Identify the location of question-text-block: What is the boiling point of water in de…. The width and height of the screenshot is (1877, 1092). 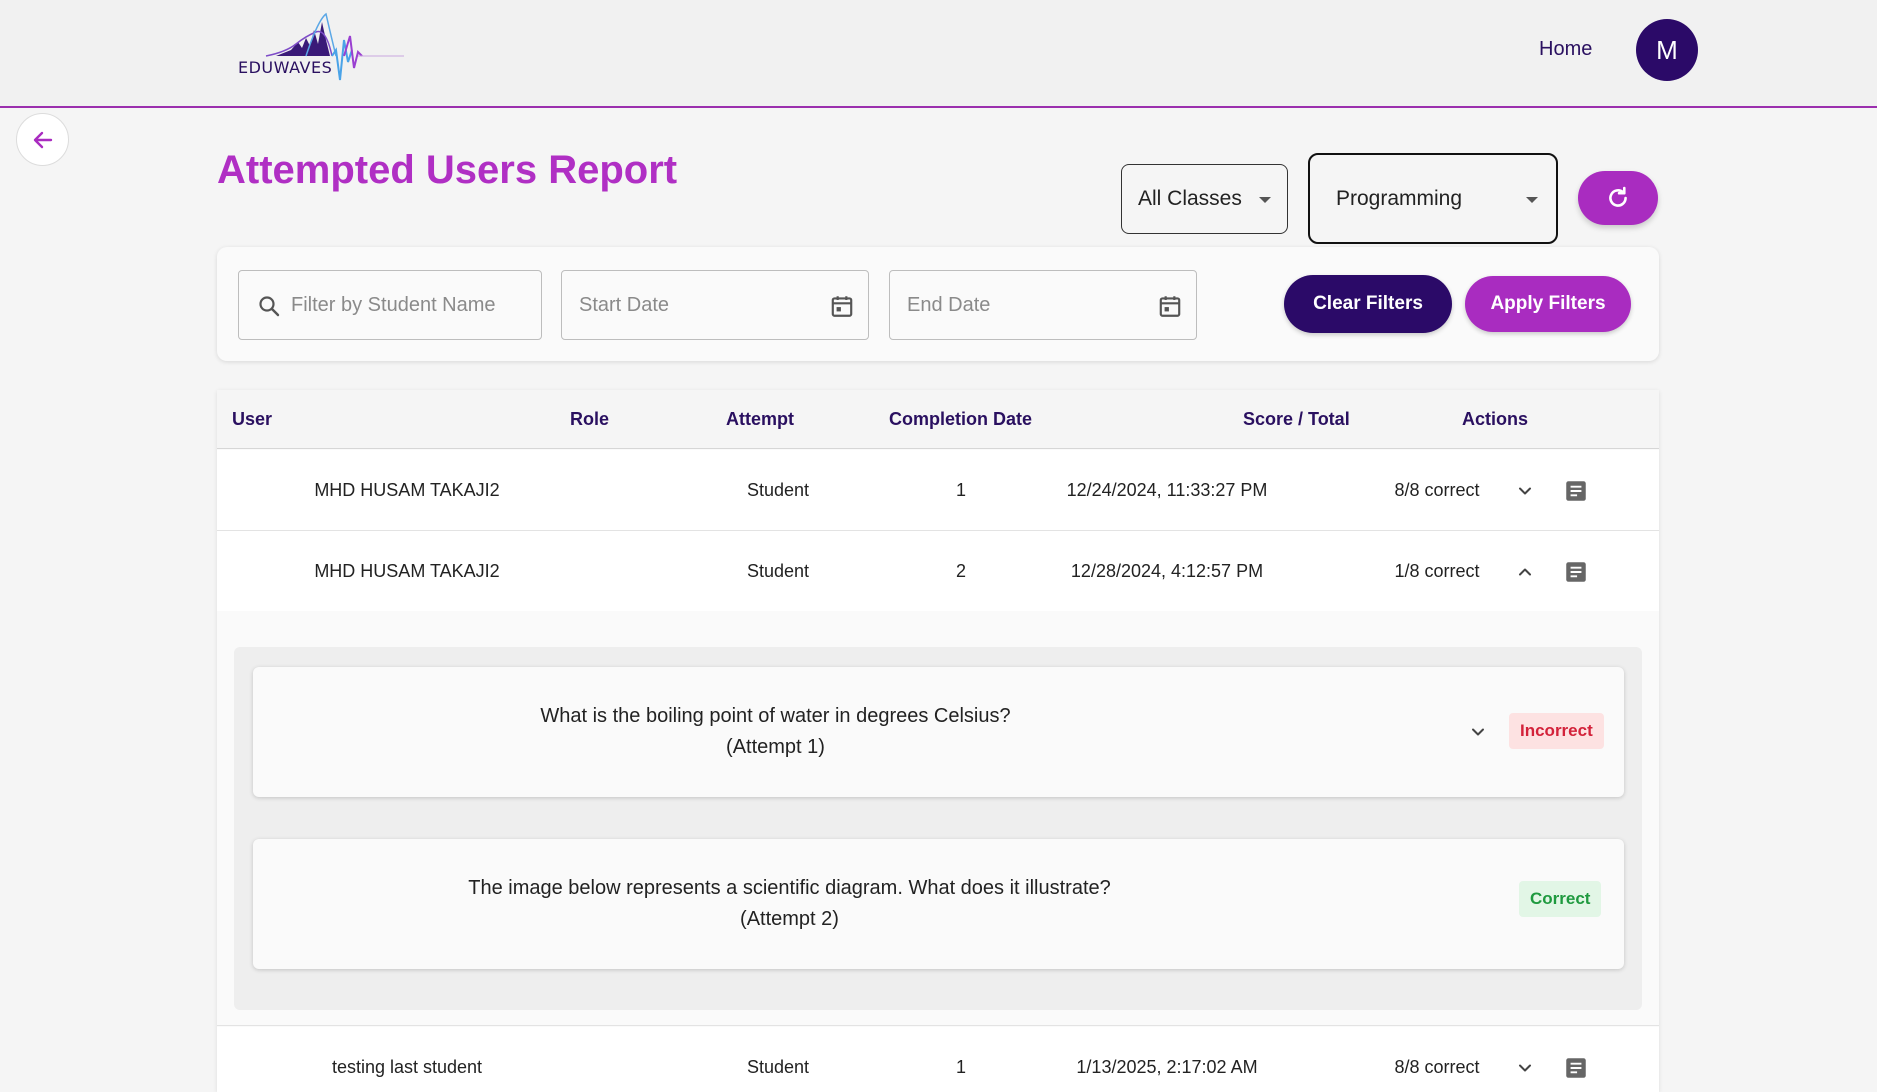
(775, 732).